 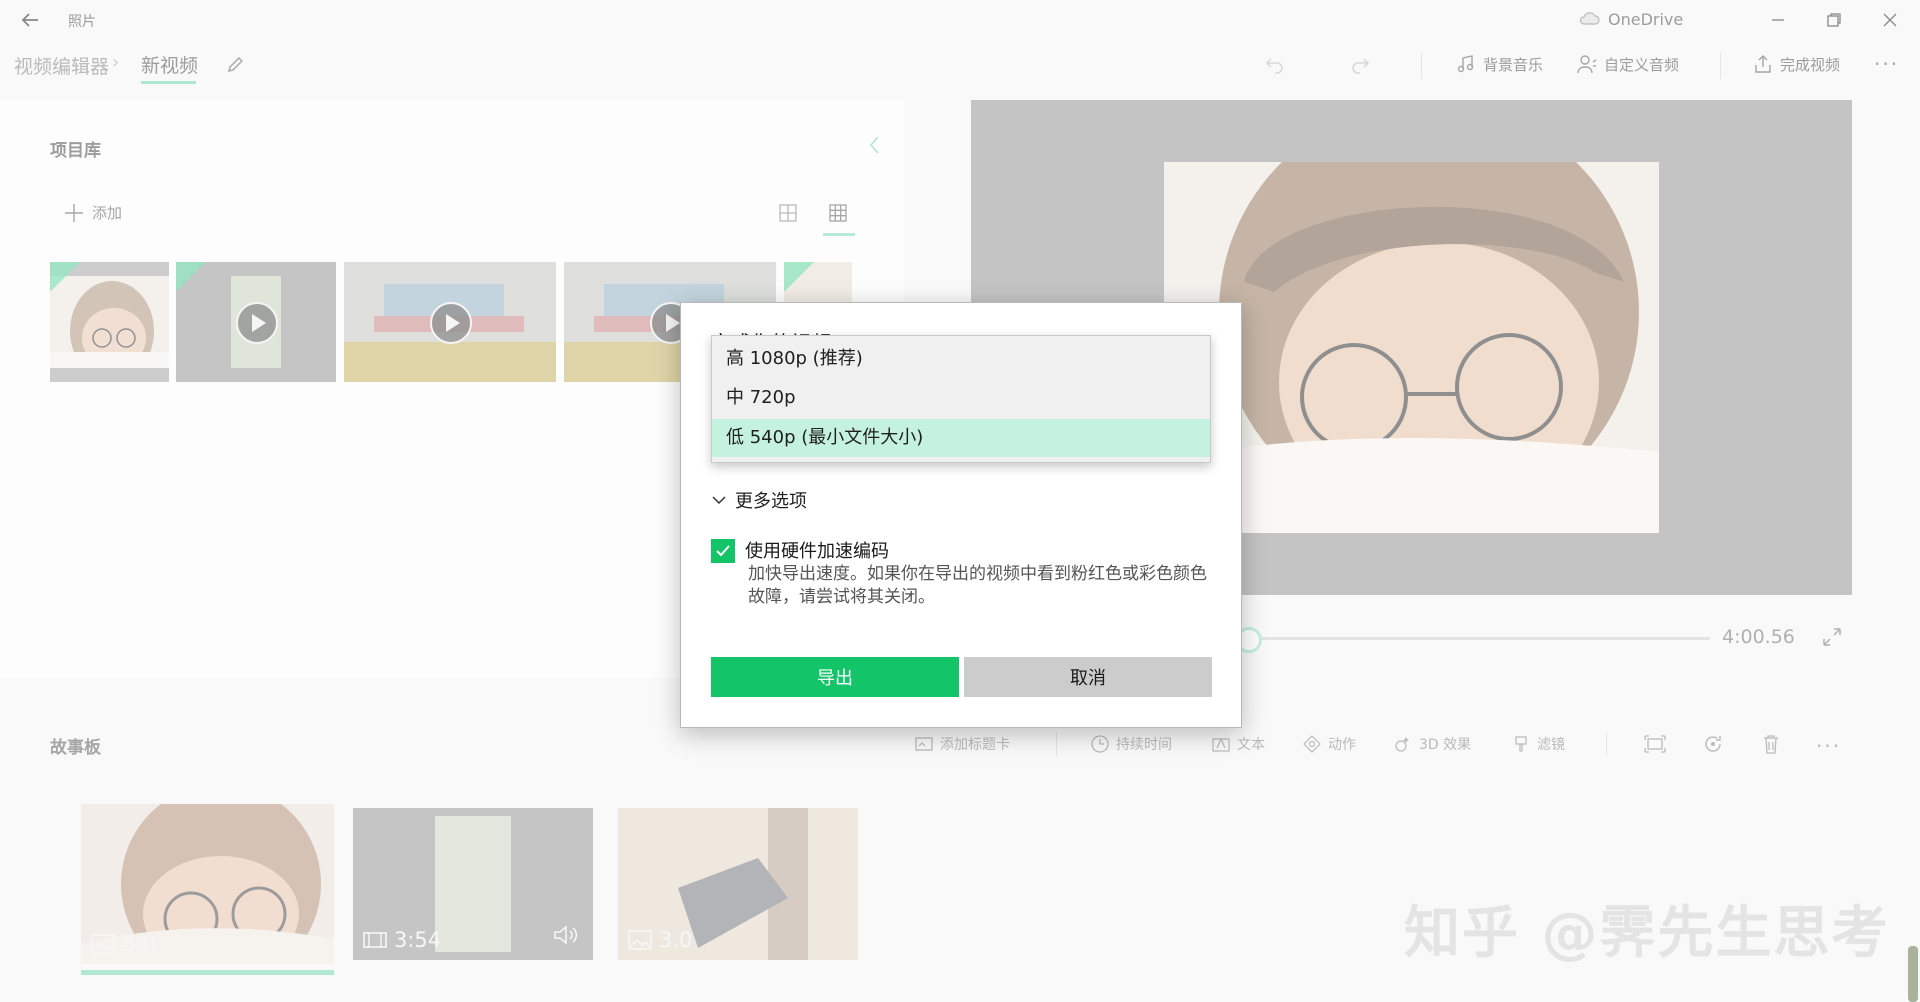 What do you see at coordinates (961, 359) in the screenshot?
I see `quality-option-1080p: 高 1080p (推荐)` at bounding box center [961, 359].